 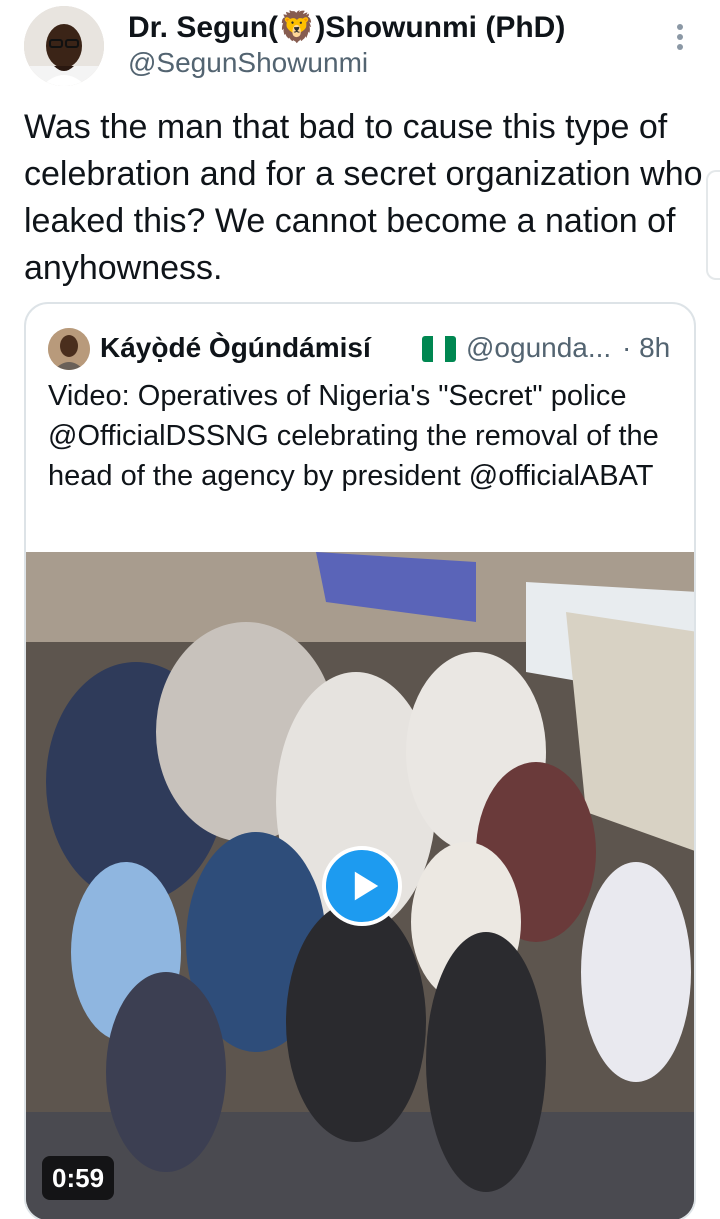 I want to click on author-handle: @SegunShowunmi, so click(x=346, y=63).